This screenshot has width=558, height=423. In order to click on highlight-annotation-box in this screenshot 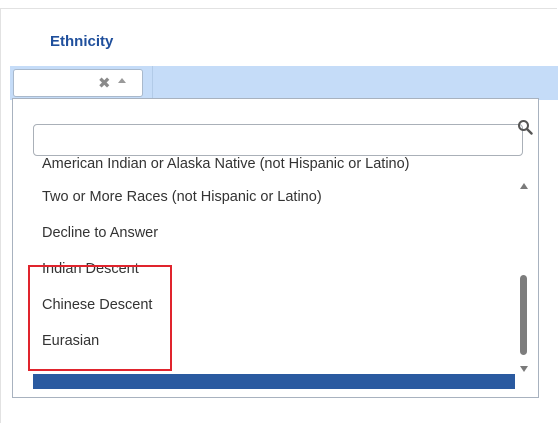, I will do `click(100, 318)`.